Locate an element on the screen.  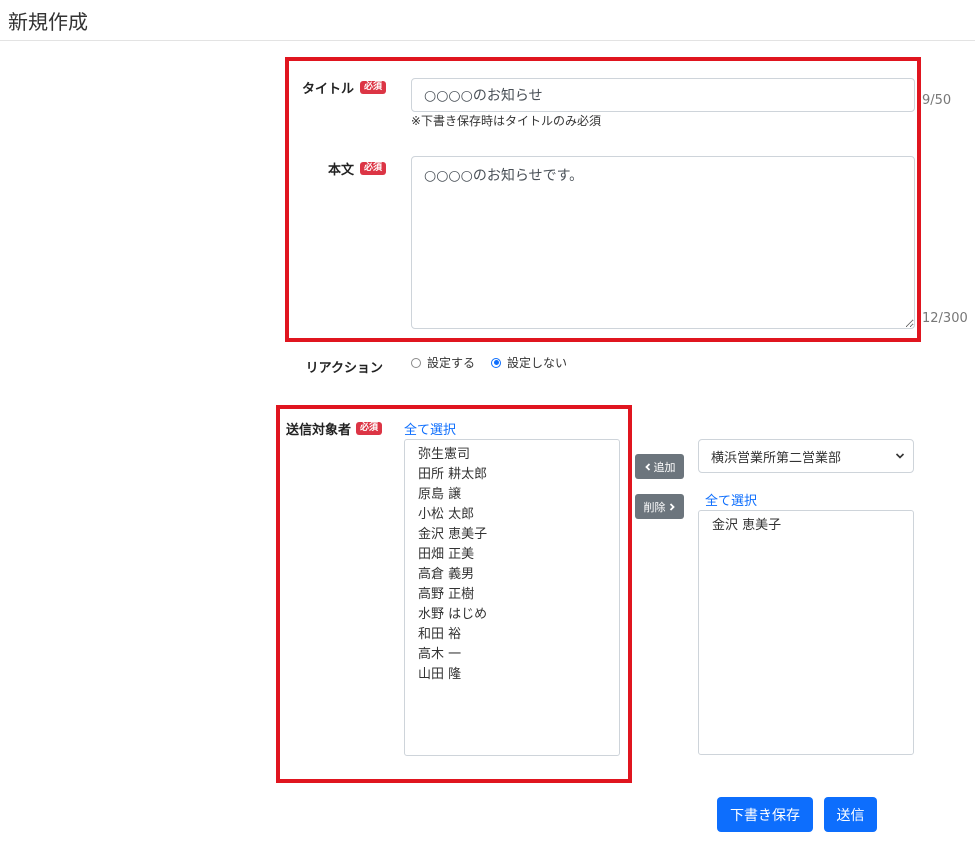
available-user-item: 弥生憲司 is located at coordinates (518, 455).